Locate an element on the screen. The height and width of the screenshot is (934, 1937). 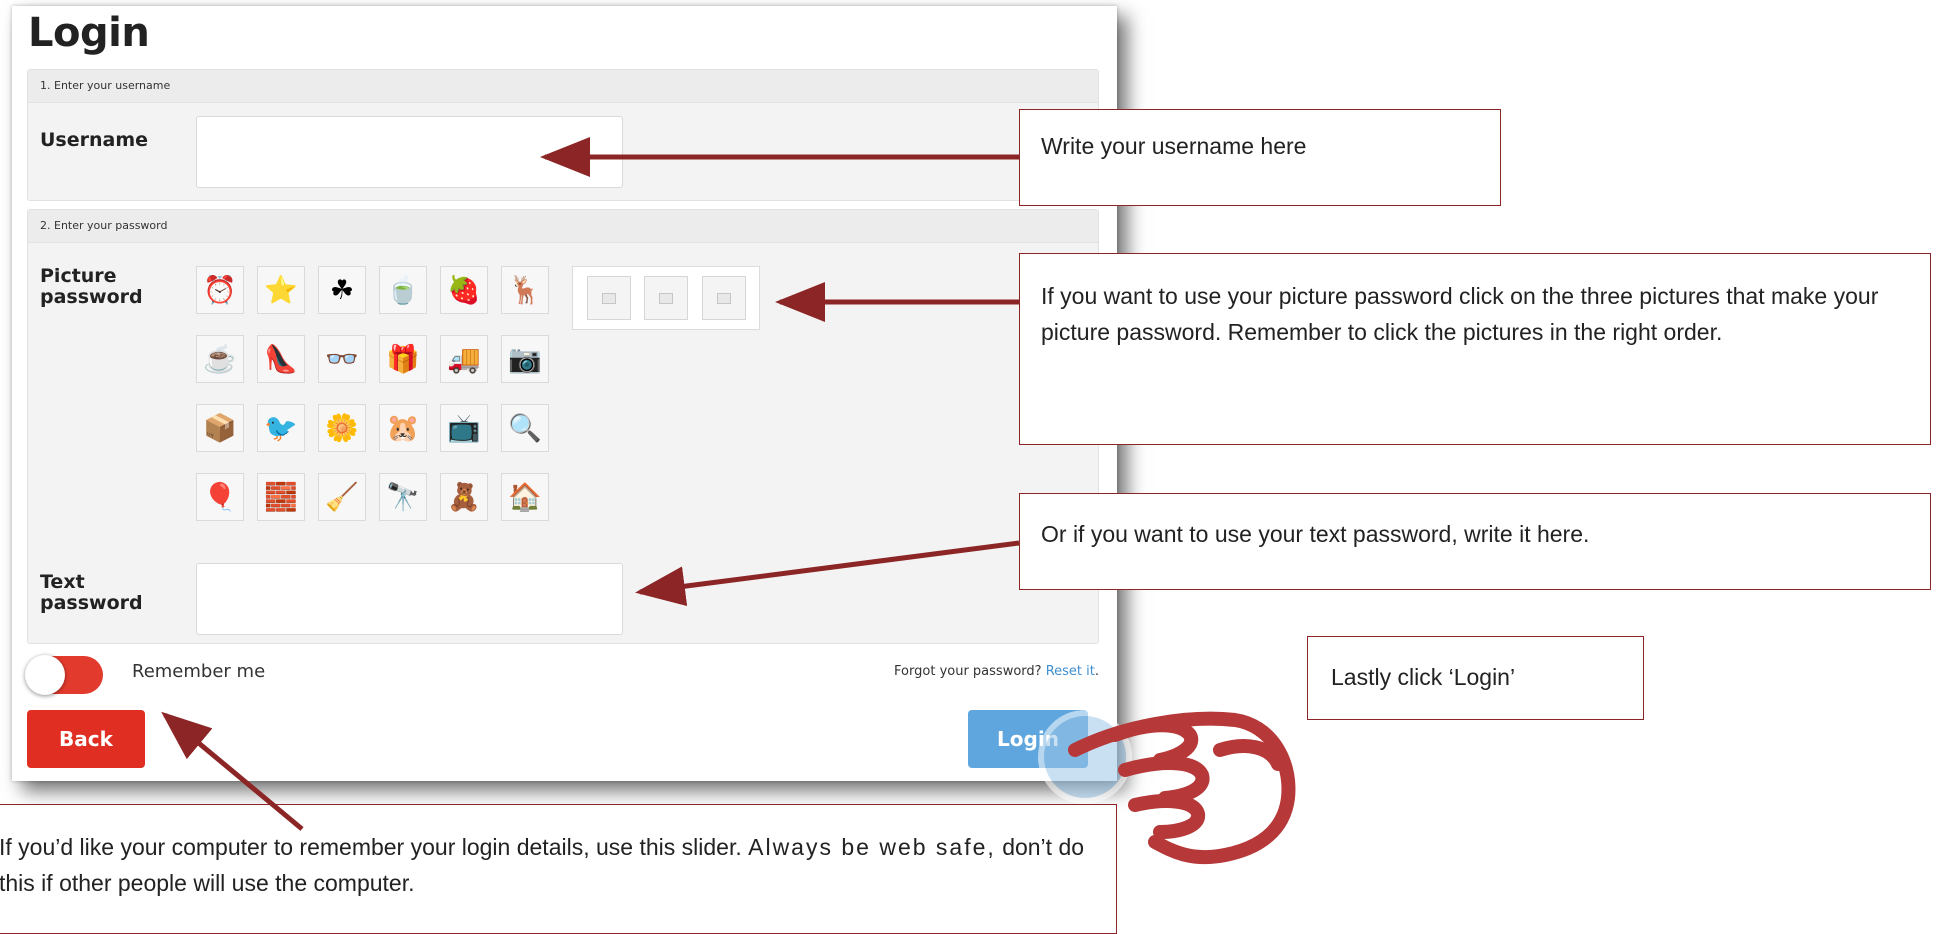
picture-option-21: 🧹 is located at coordinates (342, 497).